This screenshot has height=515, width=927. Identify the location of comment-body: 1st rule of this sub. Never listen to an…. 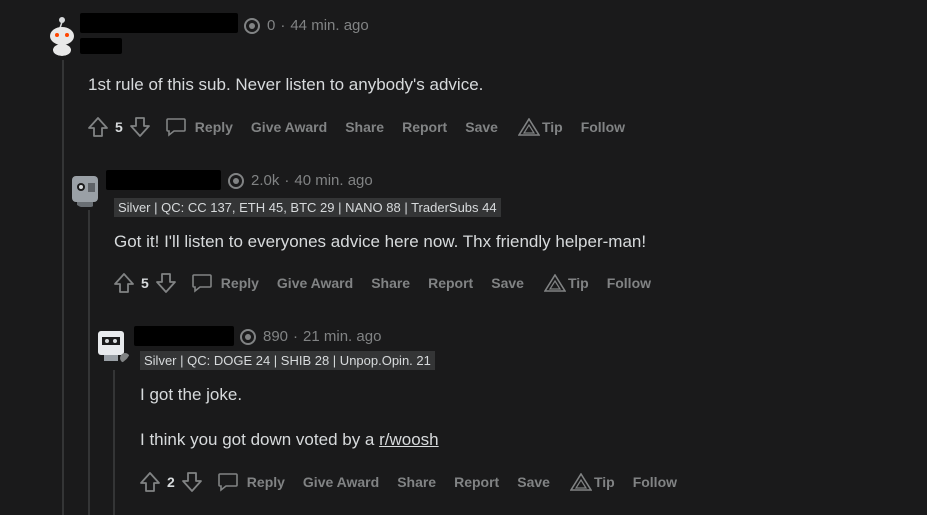
(286, 84).